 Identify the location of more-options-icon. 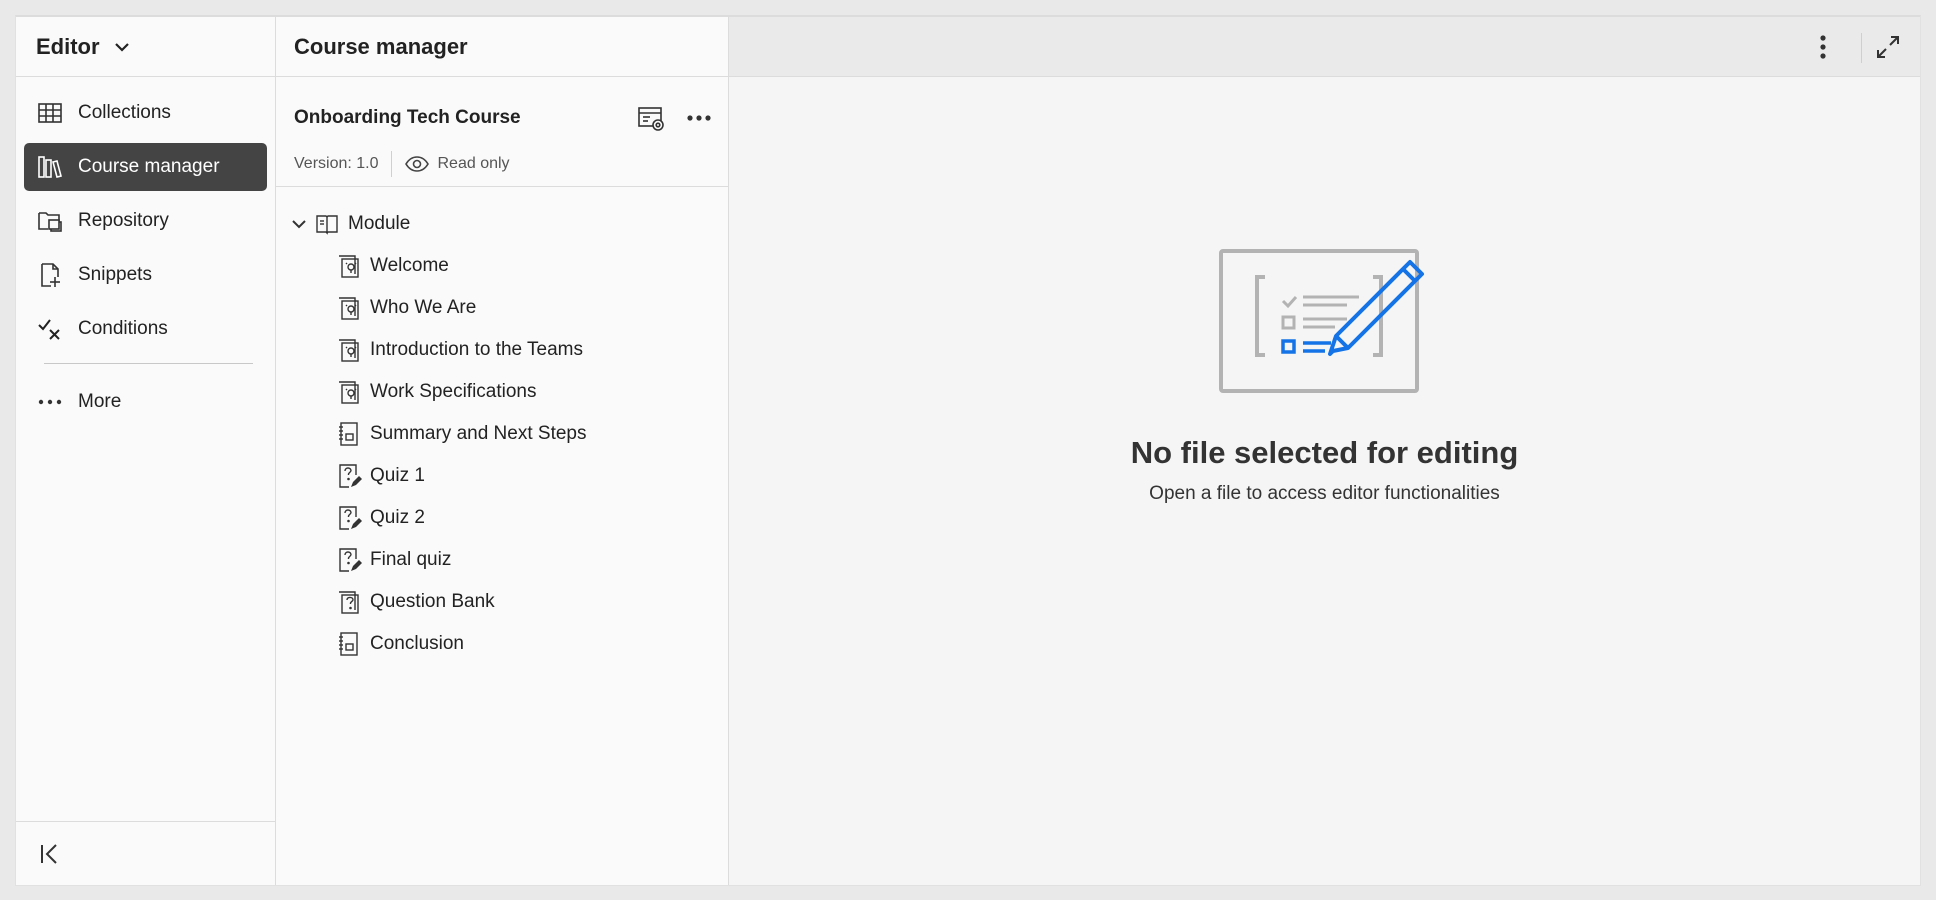
(699, 118).